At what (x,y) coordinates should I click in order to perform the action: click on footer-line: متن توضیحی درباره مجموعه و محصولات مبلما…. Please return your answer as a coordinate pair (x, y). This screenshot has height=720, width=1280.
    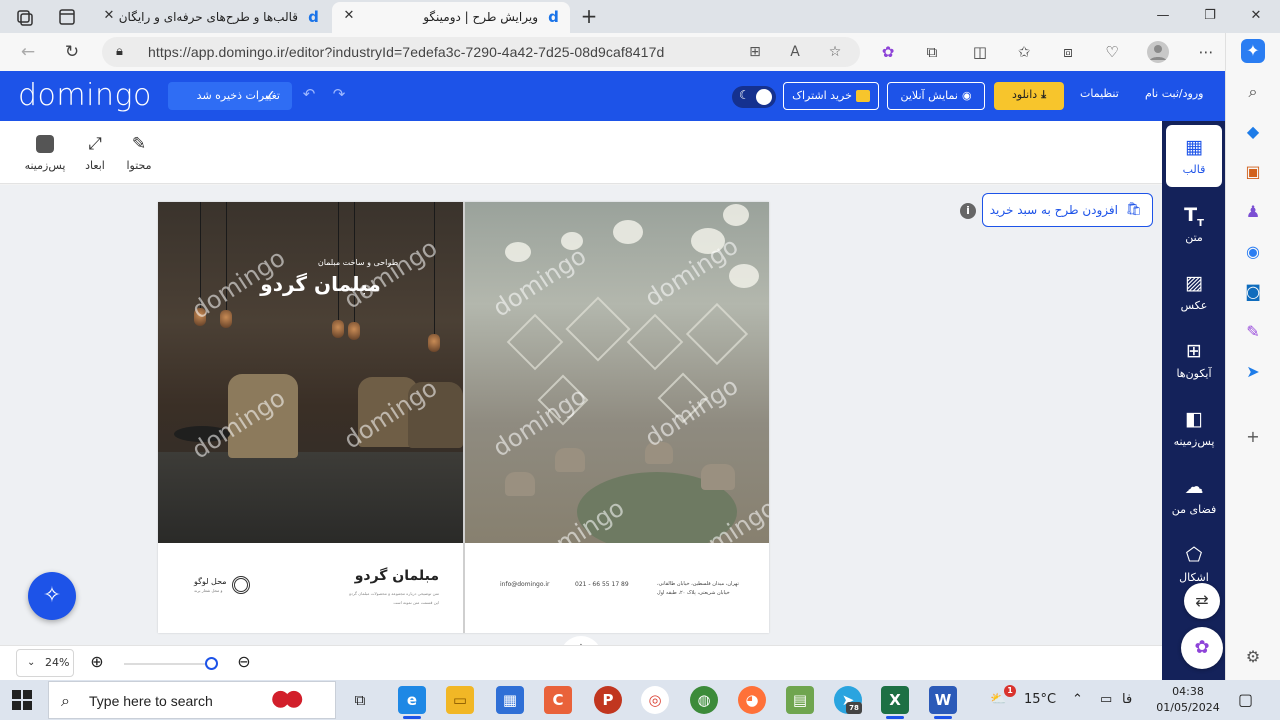
    Looking at the image, I should click on (394, 593).